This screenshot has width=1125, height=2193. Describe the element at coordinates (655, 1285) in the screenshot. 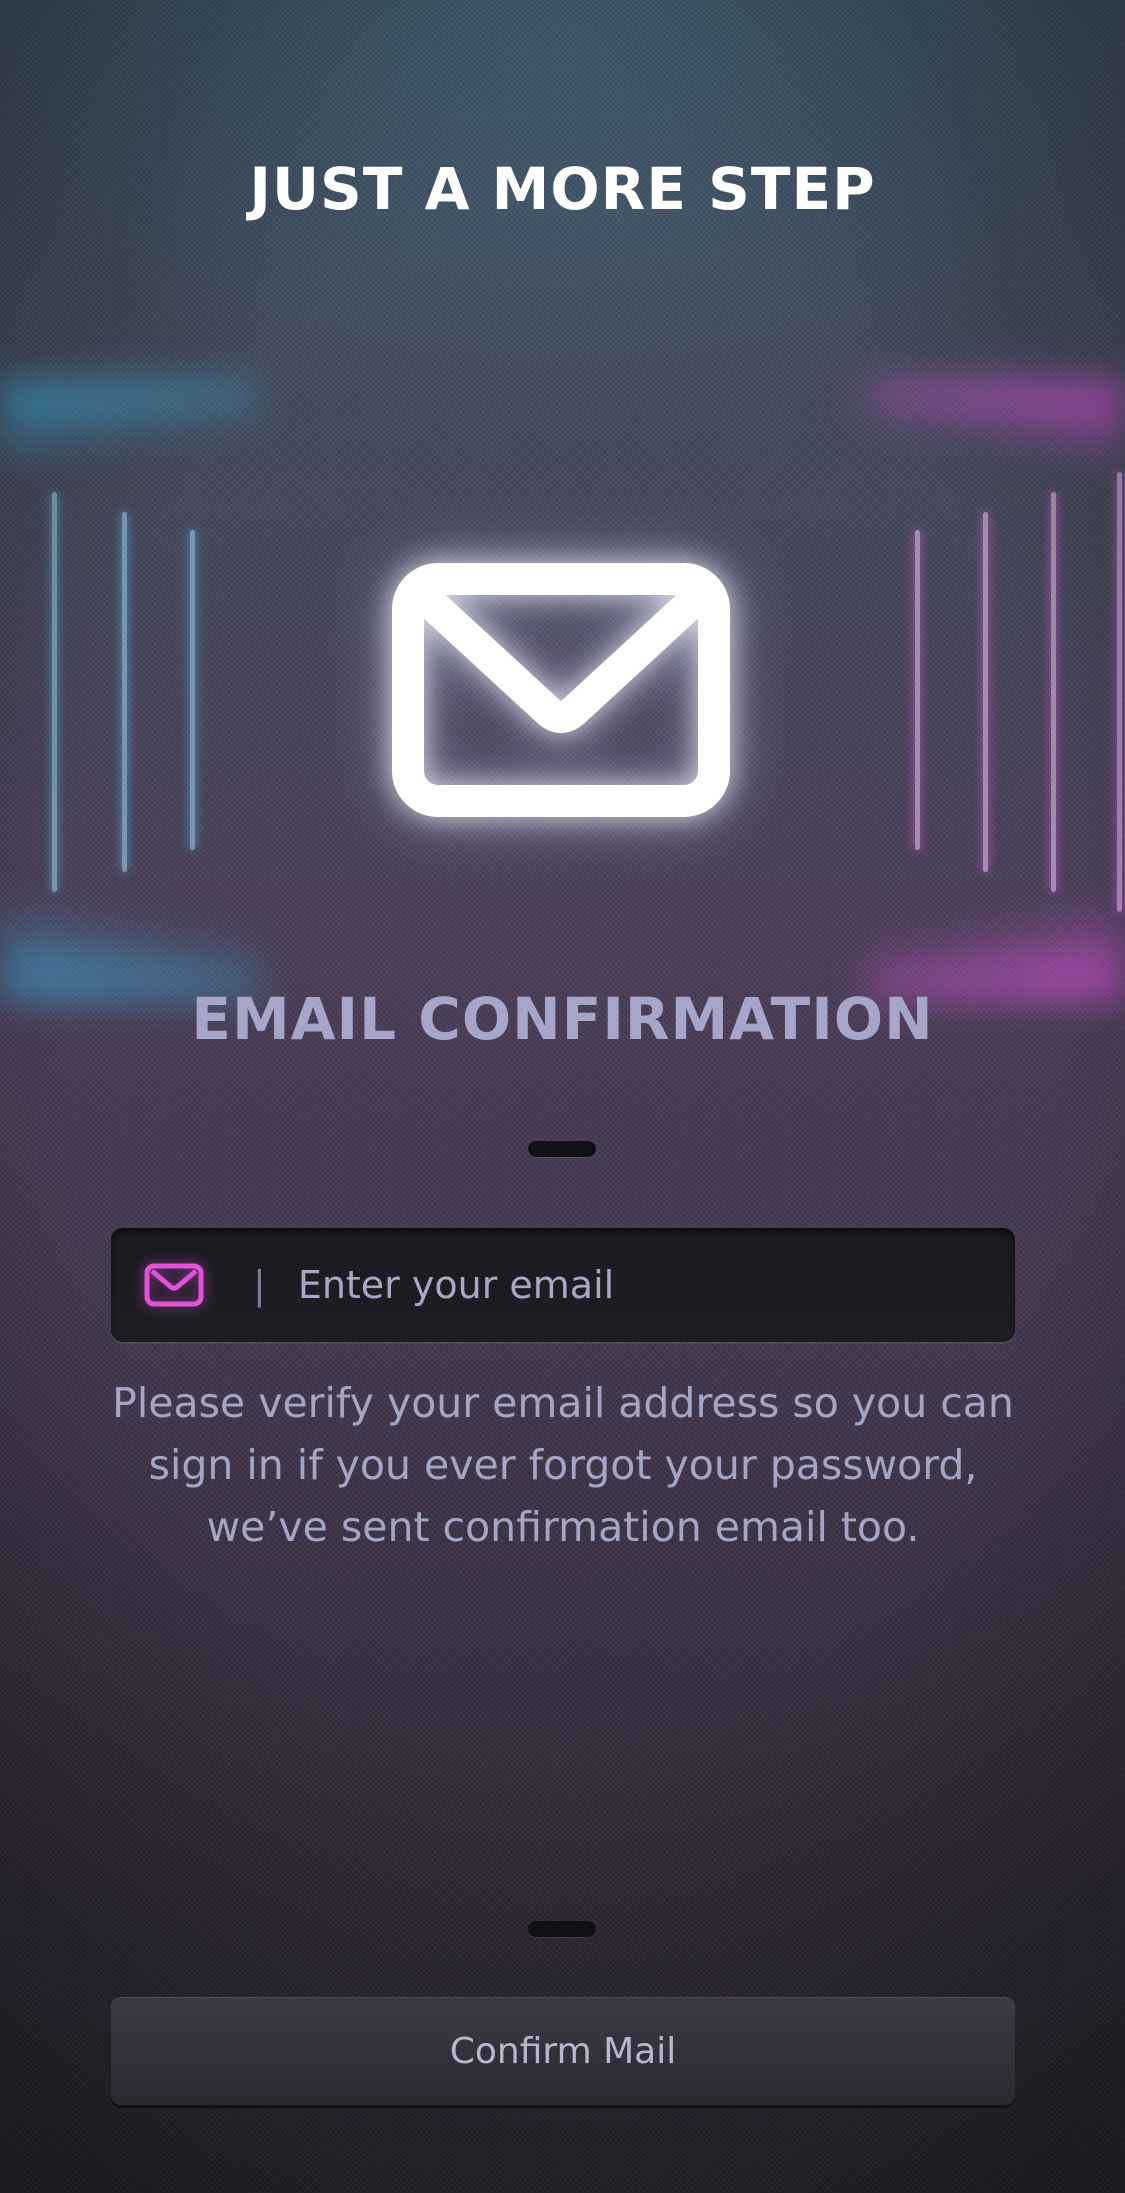

I see `email-input` at that location.